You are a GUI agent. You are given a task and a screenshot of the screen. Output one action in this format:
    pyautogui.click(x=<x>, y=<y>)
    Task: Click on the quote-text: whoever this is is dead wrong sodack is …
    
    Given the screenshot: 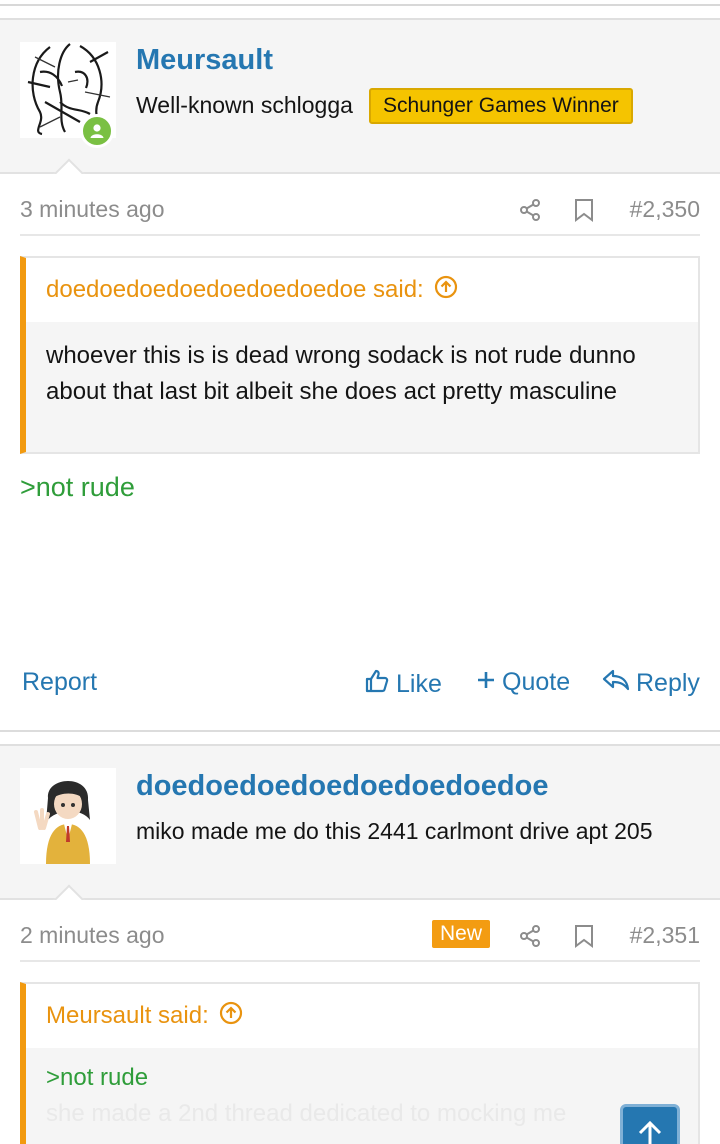 What is the action you would take?
    pyautogui.click(x=341, y=373)
    